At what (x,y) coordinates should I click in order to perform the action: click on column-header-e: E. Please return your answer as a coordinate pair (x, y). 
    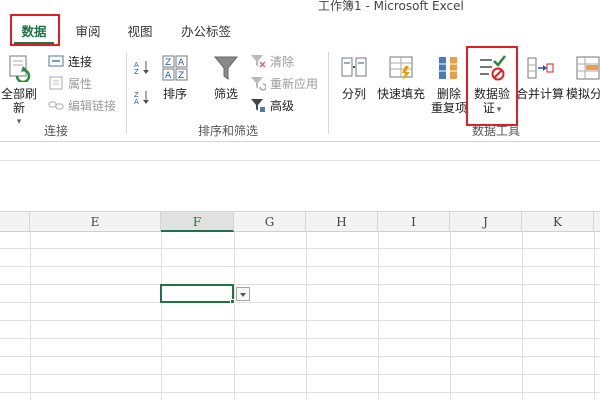
    Looking at the image, I should click on (95, 222).